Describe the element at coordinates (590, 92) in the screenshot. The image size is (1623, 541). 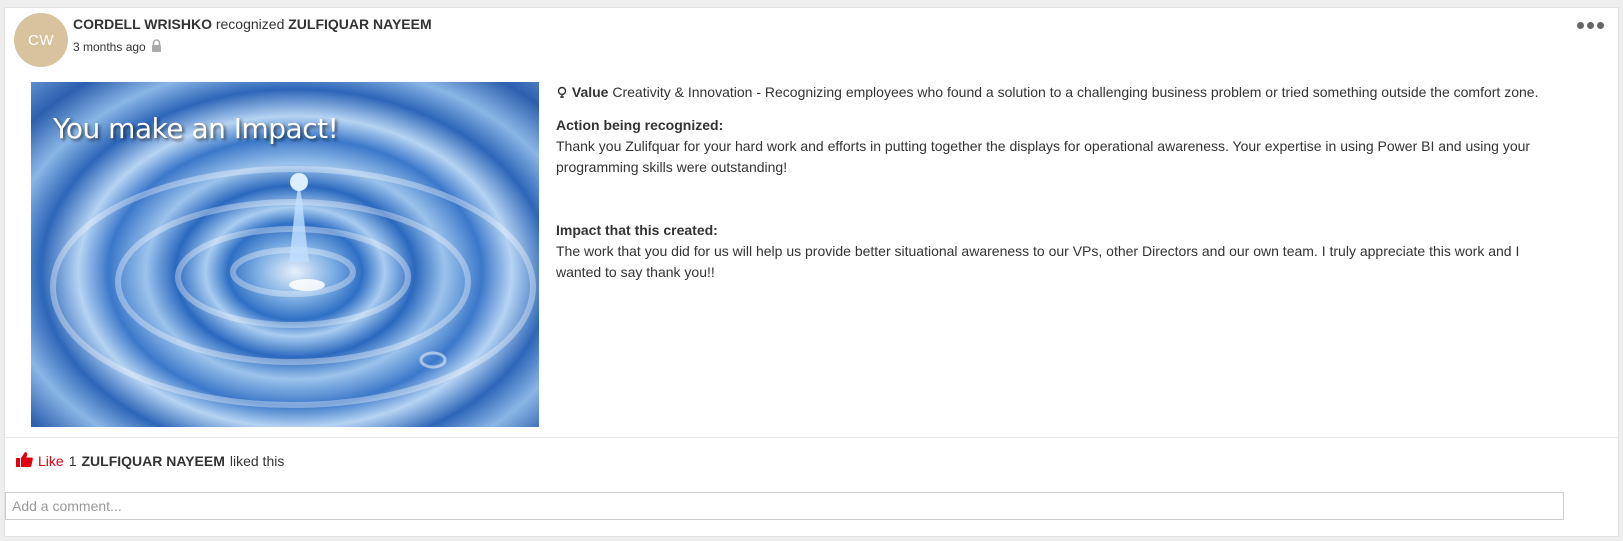
I see `value-label: Value` at that location.